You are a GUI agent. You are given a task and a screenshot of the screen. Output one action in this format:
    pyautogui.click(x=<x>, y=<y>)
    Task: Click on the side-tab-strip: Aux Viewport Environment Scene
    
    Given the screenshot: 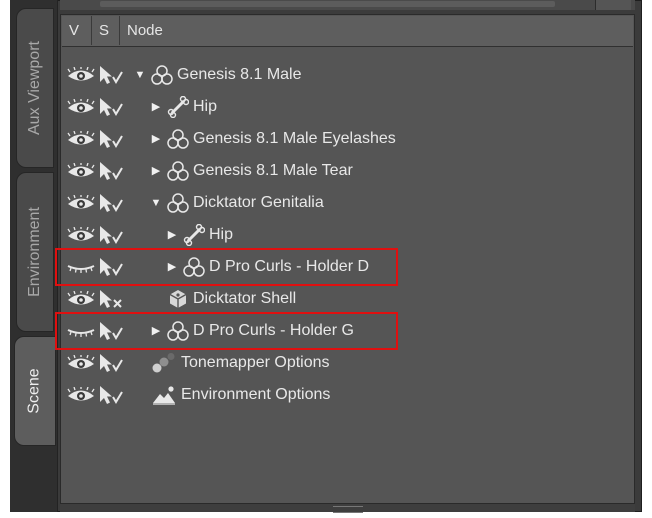 What is the action you would take?
    pyautogui.click(x=34, y=256)
    